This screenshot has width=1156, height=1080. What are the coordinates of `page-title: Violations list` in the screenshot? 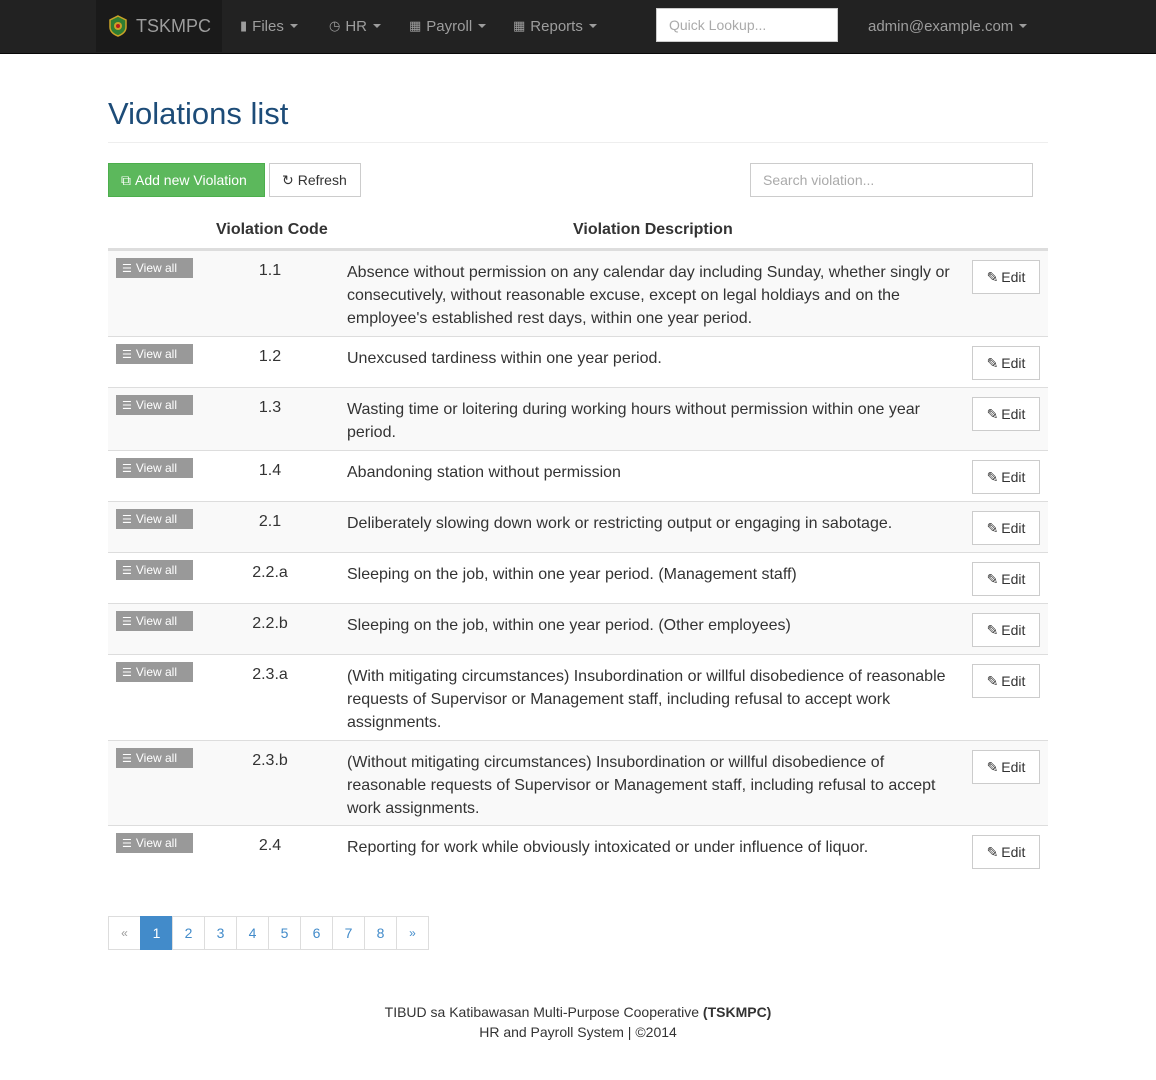 It's located at (198, 113).